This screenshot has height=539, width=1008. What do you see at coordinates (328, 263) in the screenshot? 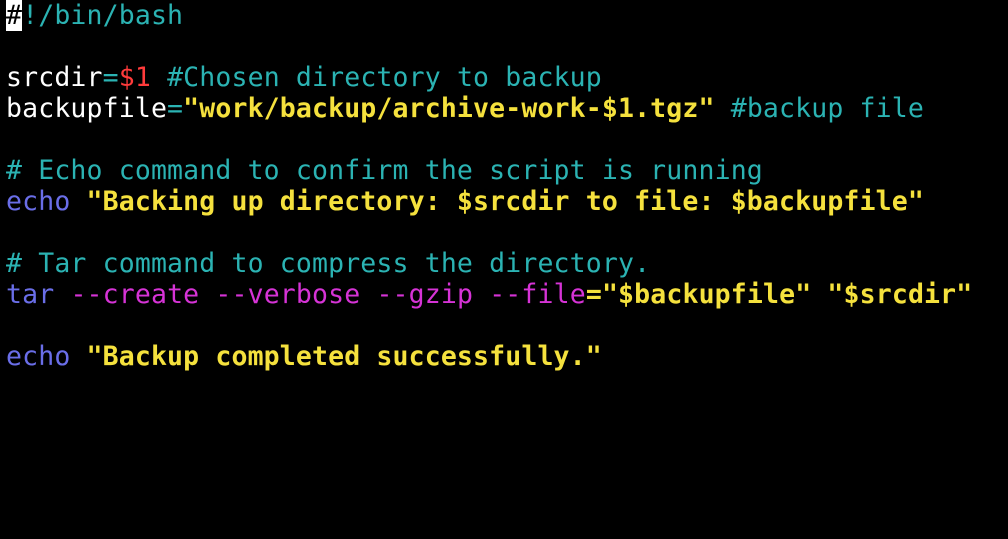
I see `comment-line: # Tar command to compress the directory.` at bounding box center [328, 263].